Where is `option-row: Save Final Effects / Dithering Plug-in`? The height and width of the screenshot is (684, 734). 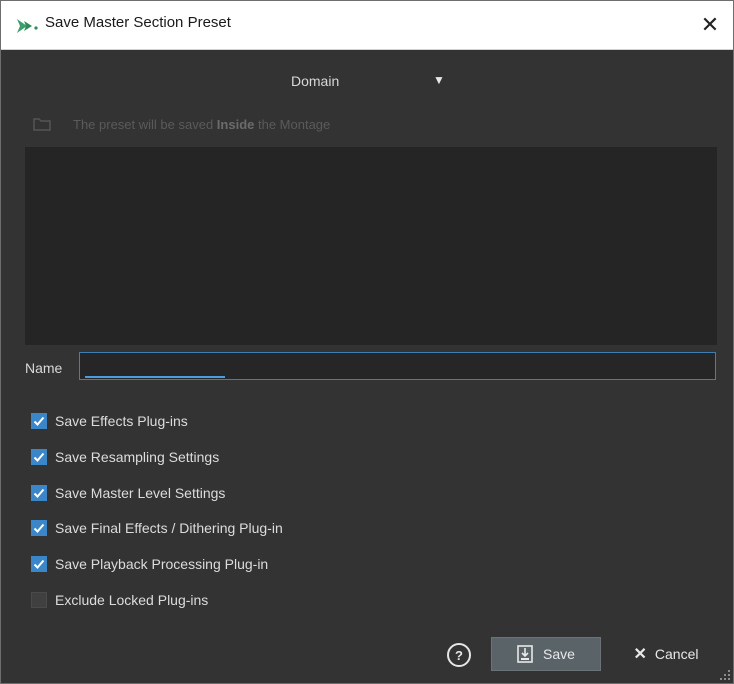 option-row: Save Final Effects / Dithering Plug-in is located at coordinates (157, 528).